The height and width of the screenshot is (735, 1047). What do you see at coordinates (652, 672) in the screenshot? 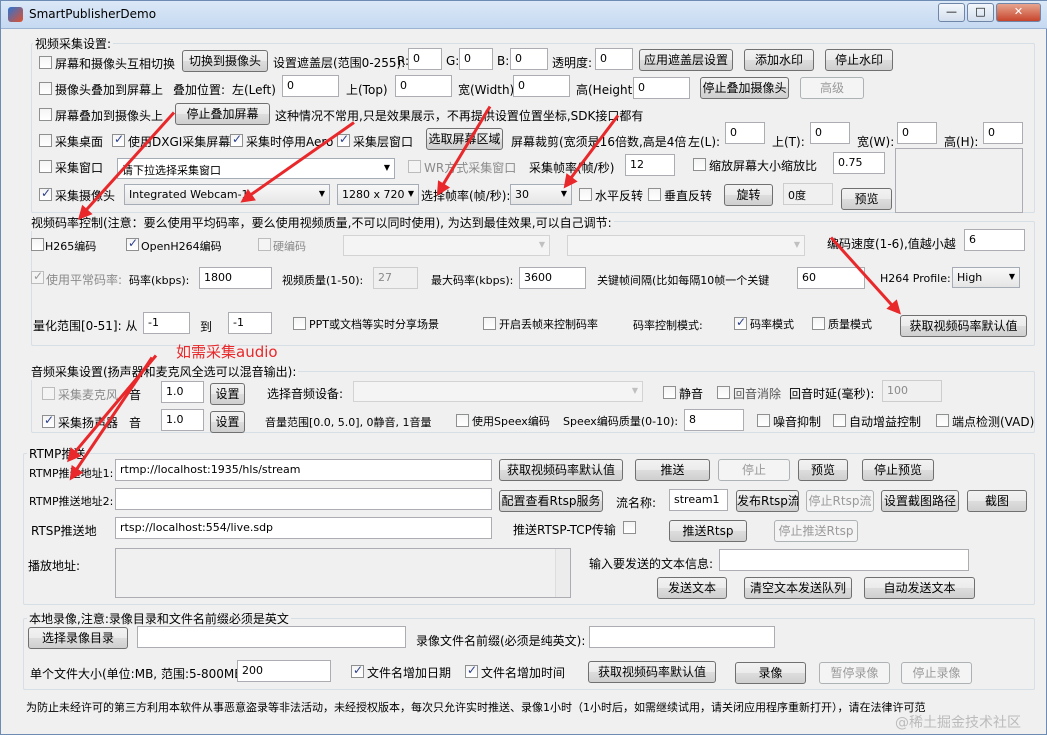
I see `record-get-default-button: 获取视频码率默认值` at bounding box center [652, 672].